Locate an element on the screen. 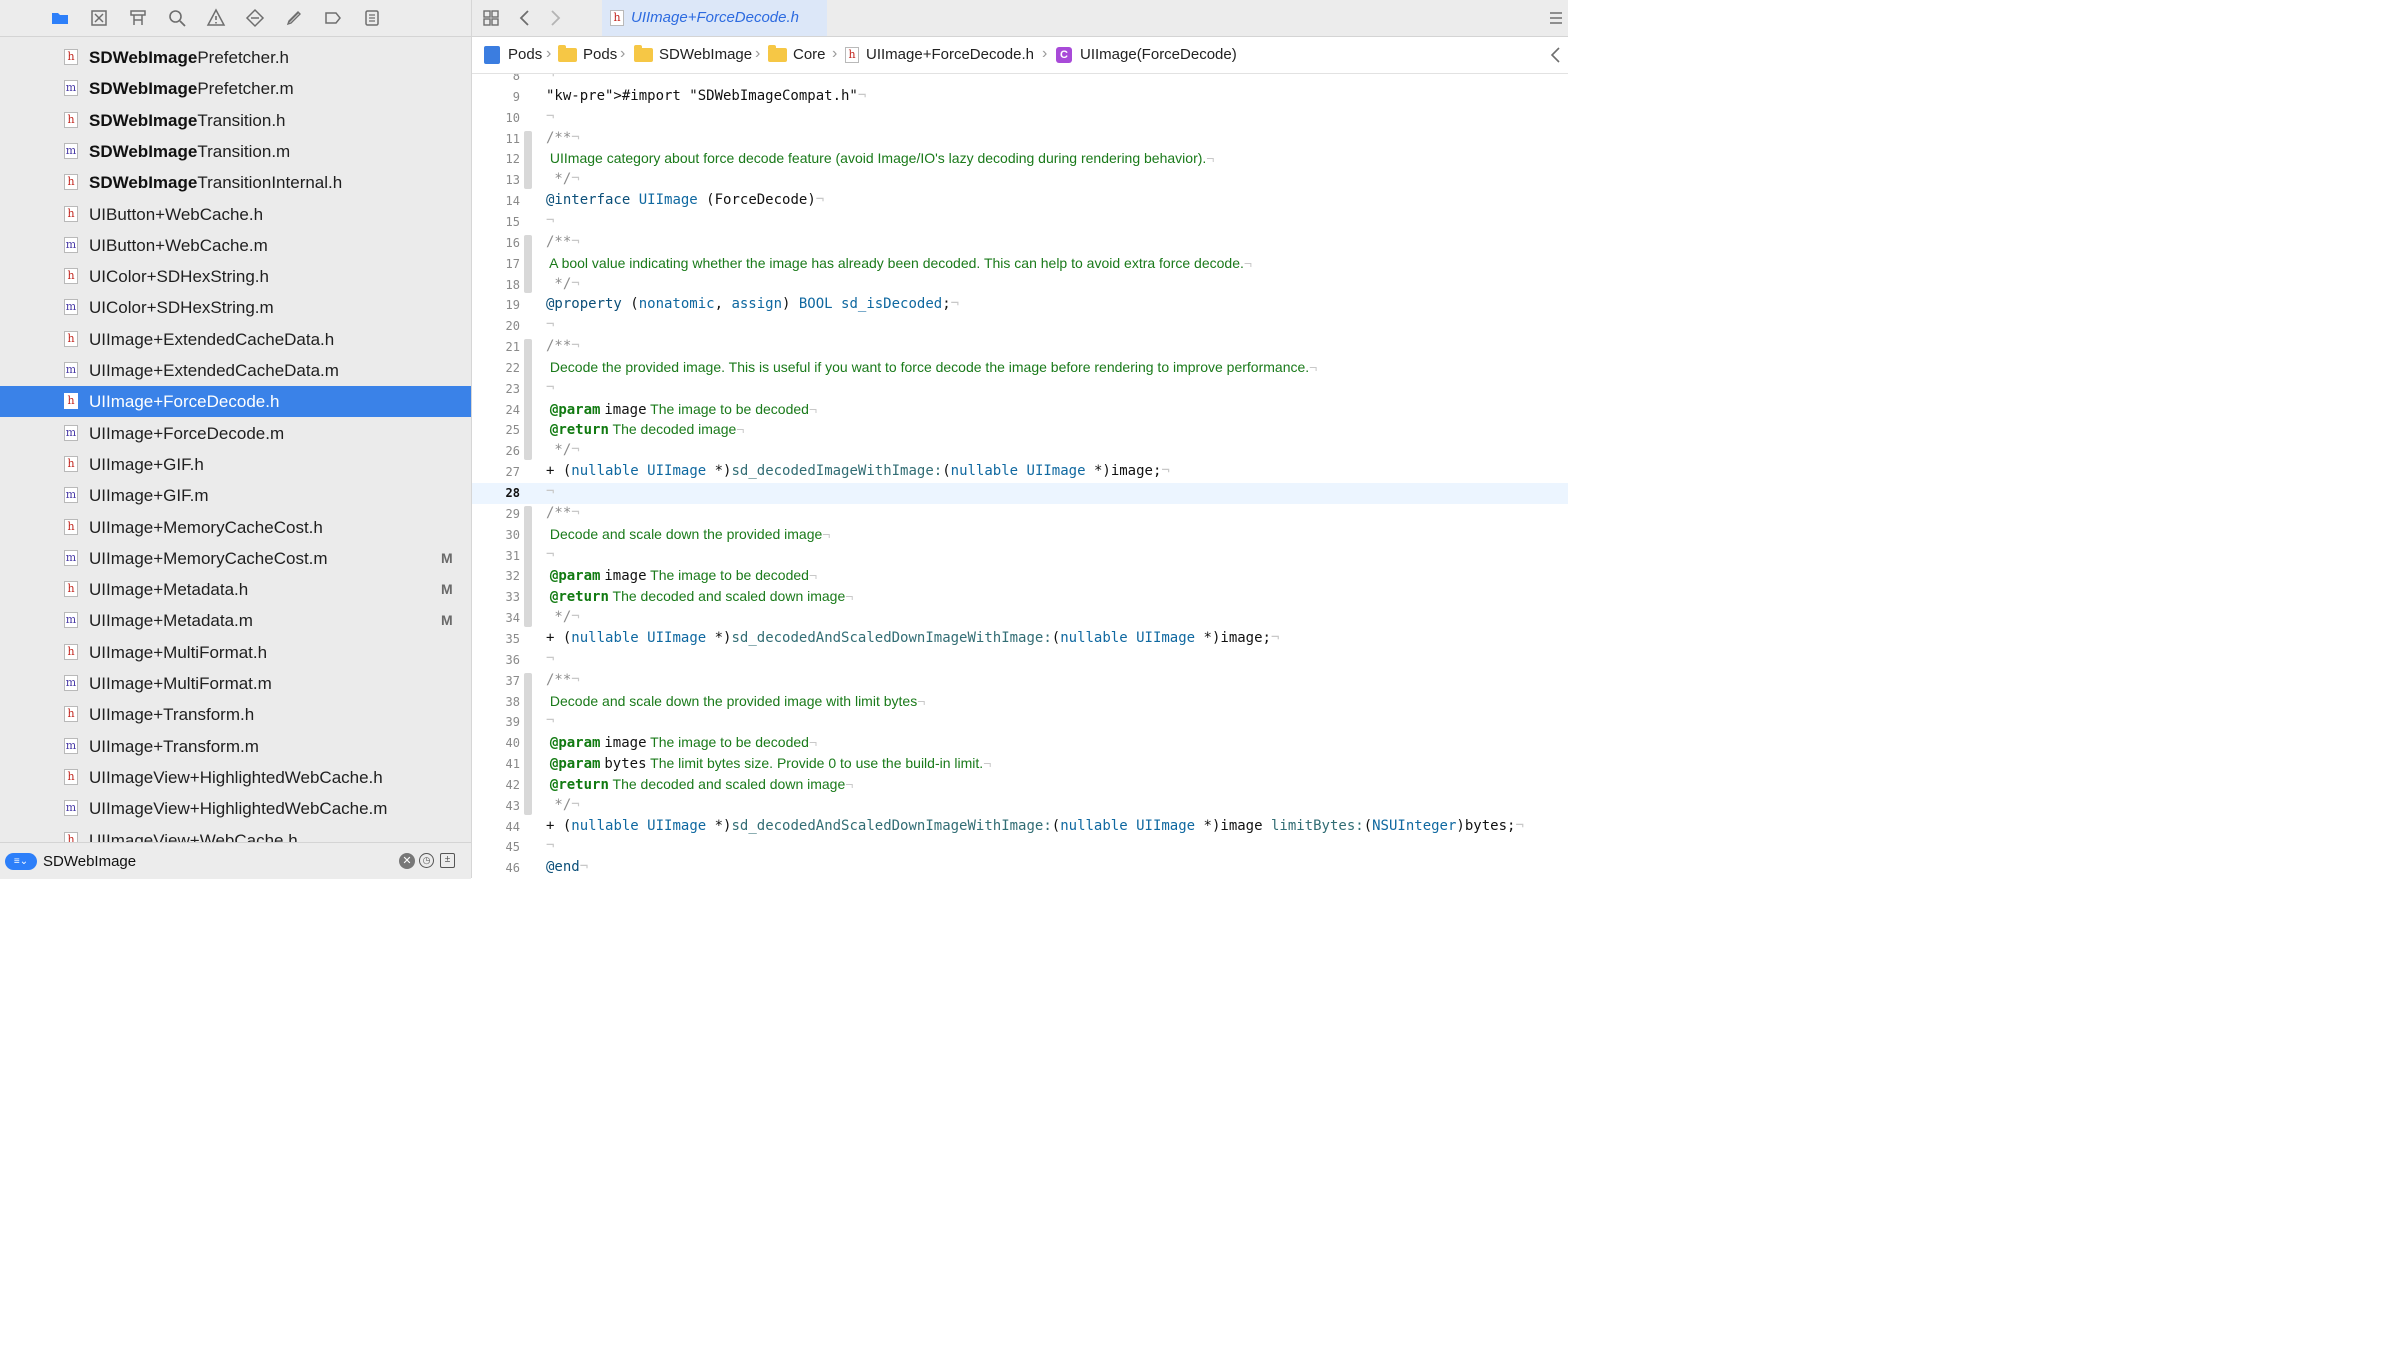 The height and width of the screenshot is (1346, 2404). file-row: h UIImage+MultiFormat.h is located at coordinates (235, 652).